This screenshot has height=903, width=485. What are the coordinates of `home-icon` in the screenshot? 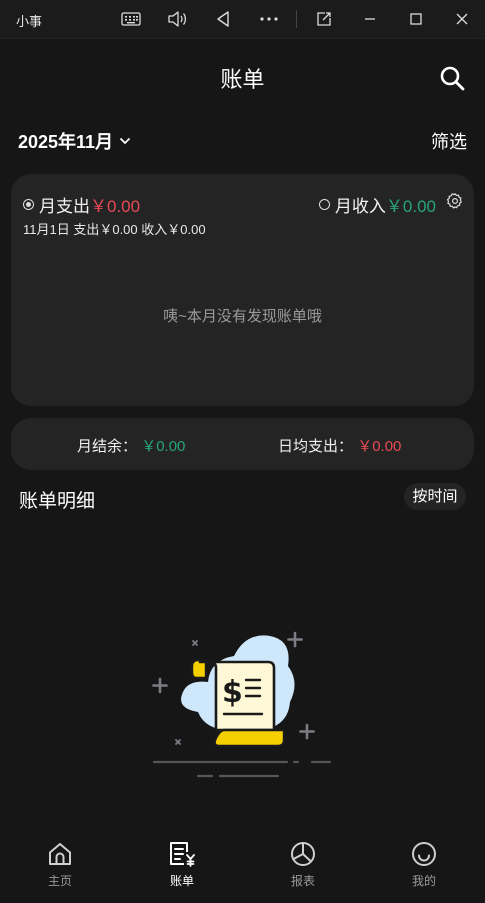 It's located at (60, 854).